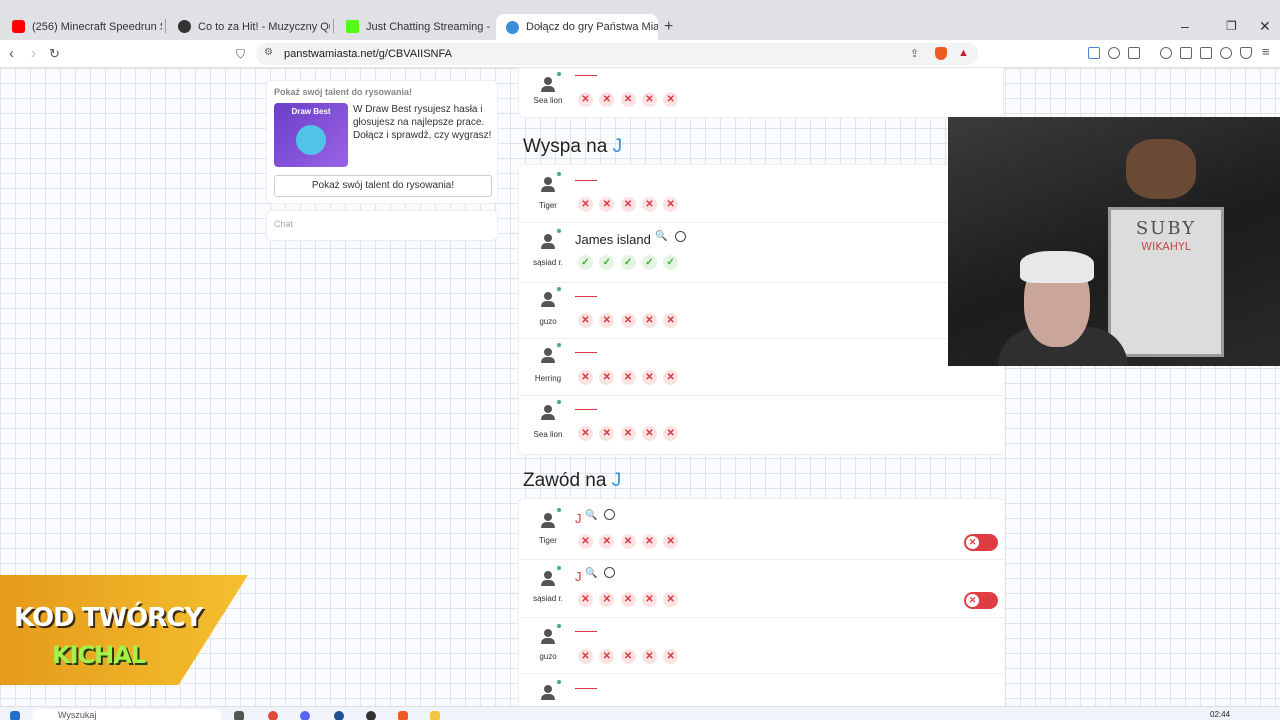  I want to click on forward-icon: ›, so click(33, 53).